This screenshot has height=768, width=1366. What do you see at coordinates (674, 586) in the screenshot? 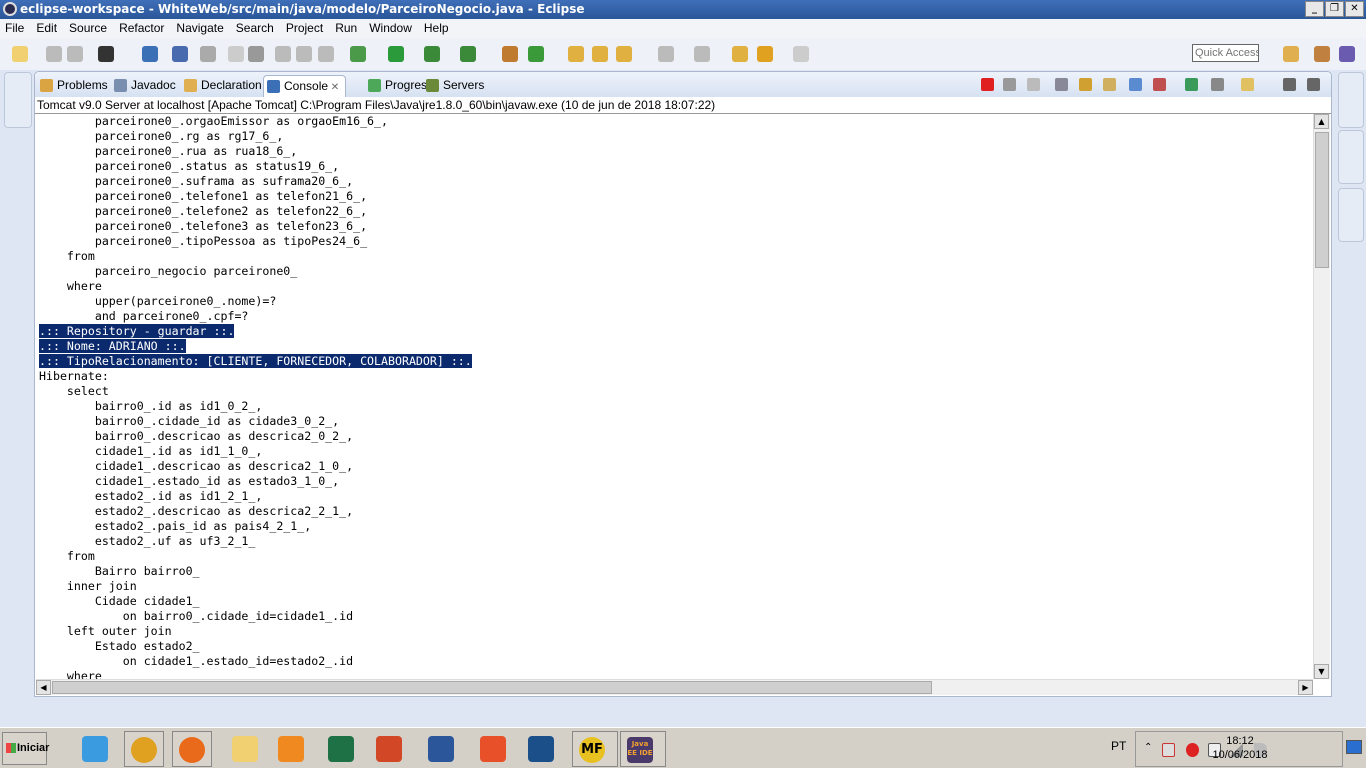
I see `console-line: inner join` at bounding box center [674, 586].